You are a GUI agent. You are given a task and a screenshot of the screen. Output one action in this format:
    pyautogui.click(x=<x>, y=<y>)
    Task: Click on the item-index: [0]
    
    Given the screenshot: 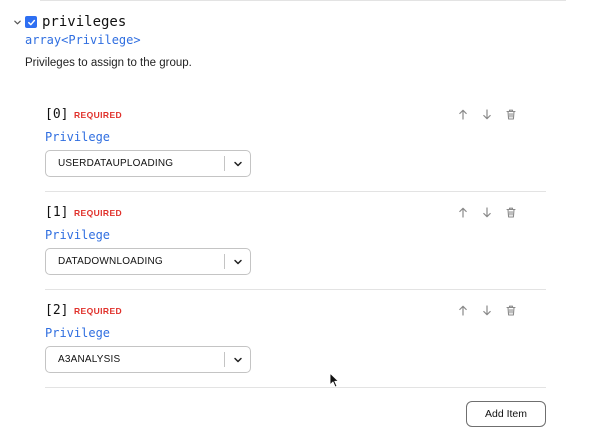 What is the action you would take?
    pyautogui.click(x=57, y=114)
    